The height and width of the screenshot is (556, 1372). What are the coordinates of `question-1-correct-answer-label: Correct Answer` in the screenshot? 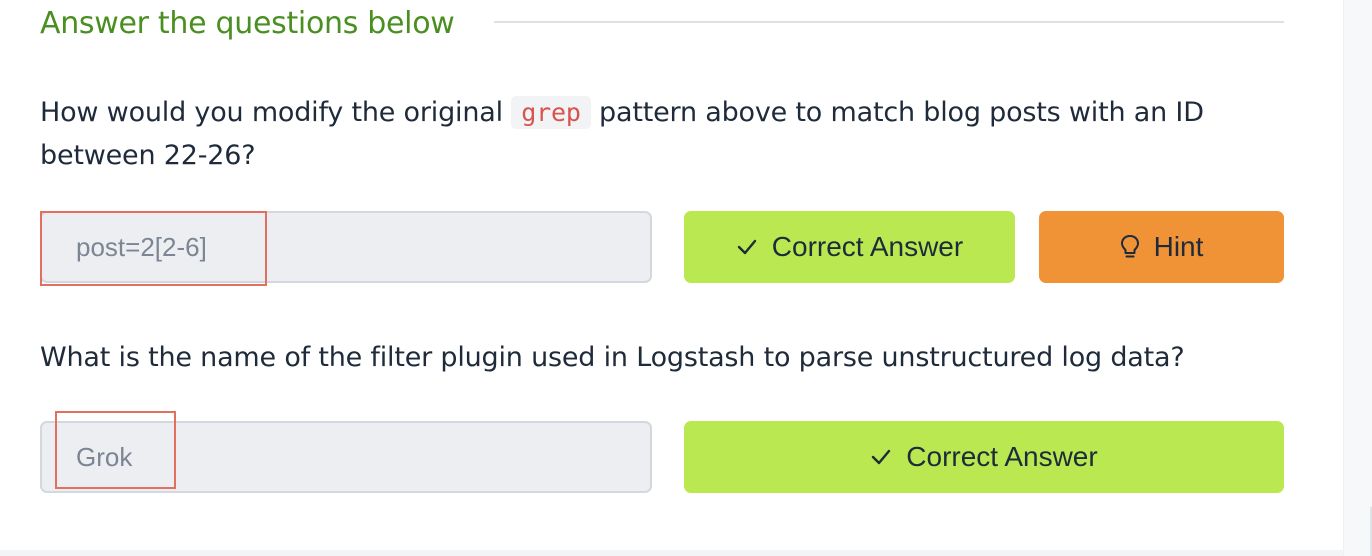 It's located at (867, 246).